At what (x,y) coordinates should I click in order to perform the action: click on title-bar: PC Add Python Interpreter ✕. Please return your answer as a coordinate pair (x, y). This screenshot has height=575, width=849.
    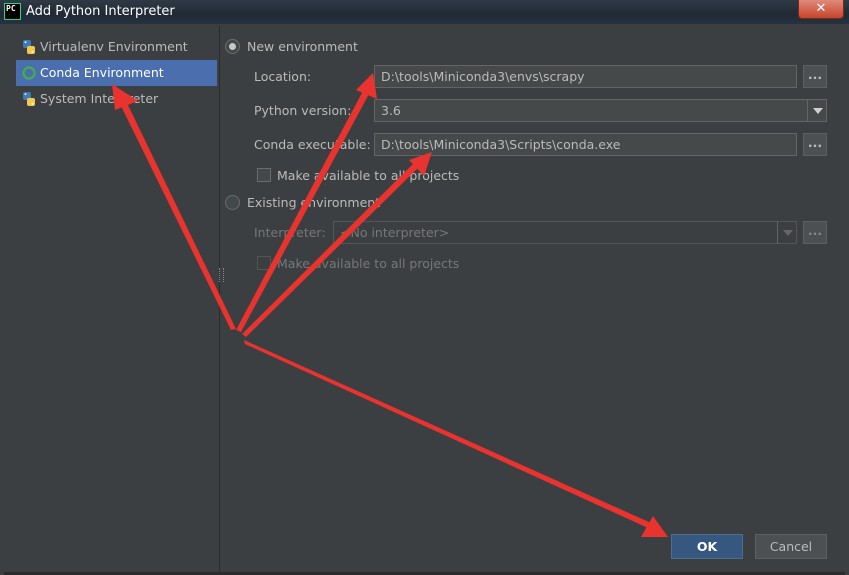
    Looking at the image, I should click on (424, 12).